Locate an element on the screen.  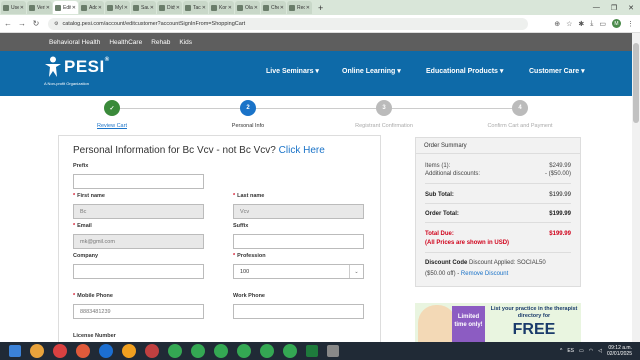
tray-arrow-icon: ^ is located at coordinates (561, 351).